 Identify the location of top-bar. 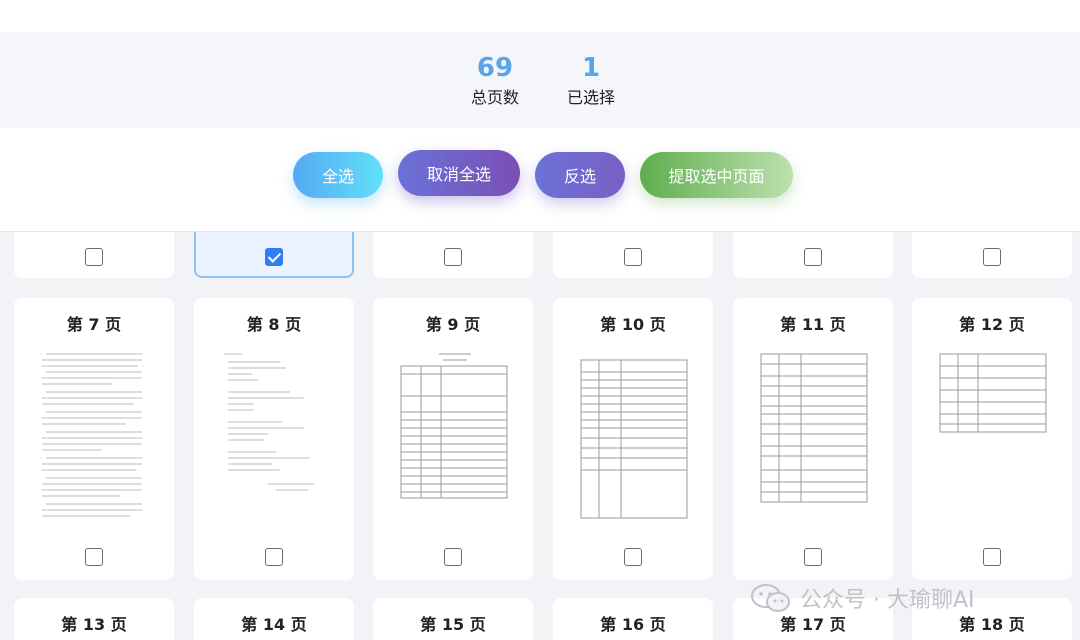
(540, 16).